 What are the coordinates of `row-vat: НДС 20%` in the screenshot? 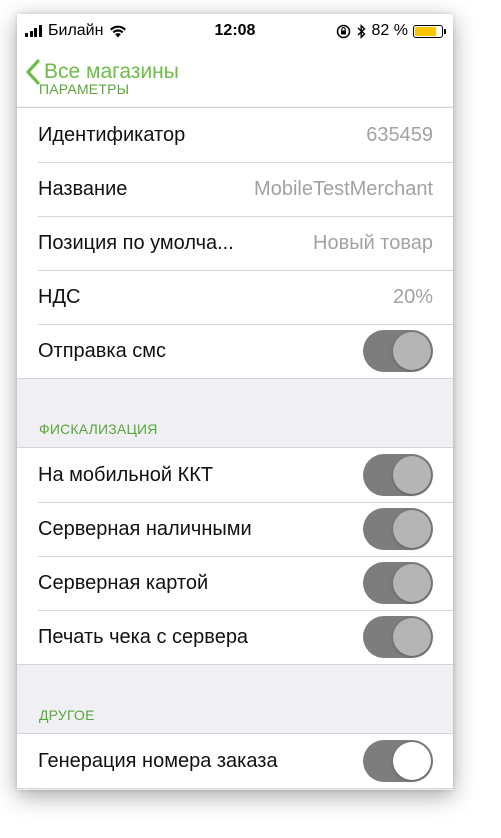 It's located at (235, 297).